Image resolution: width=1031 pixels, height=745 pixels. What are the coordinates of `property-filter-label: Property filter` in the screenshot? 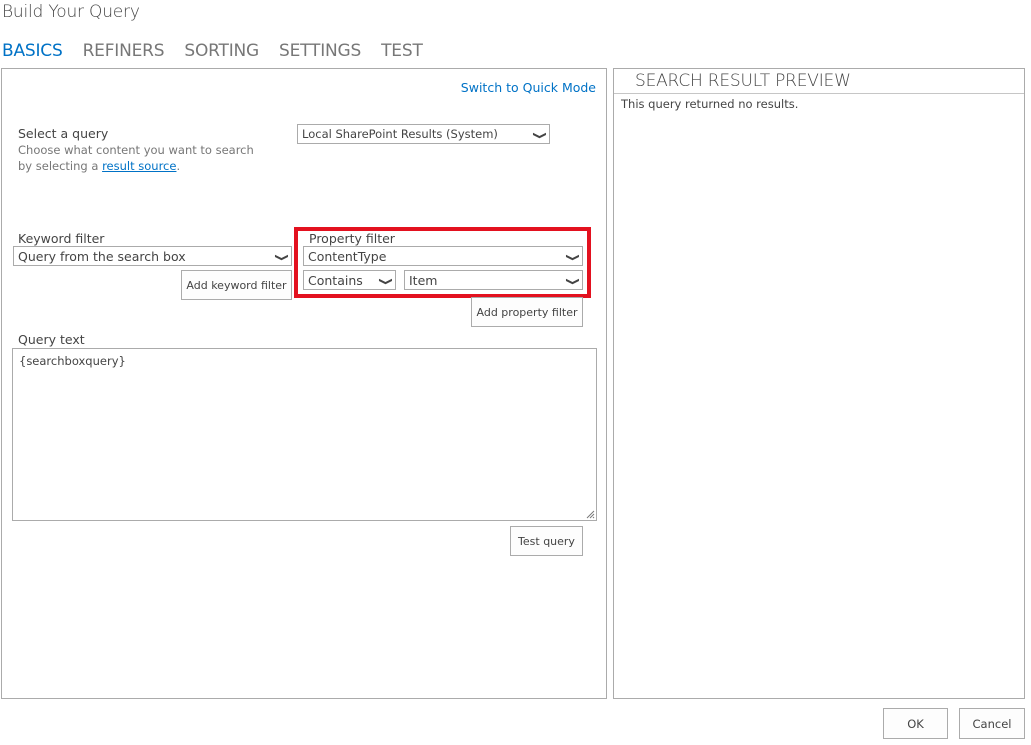 It's located at (352, 238).